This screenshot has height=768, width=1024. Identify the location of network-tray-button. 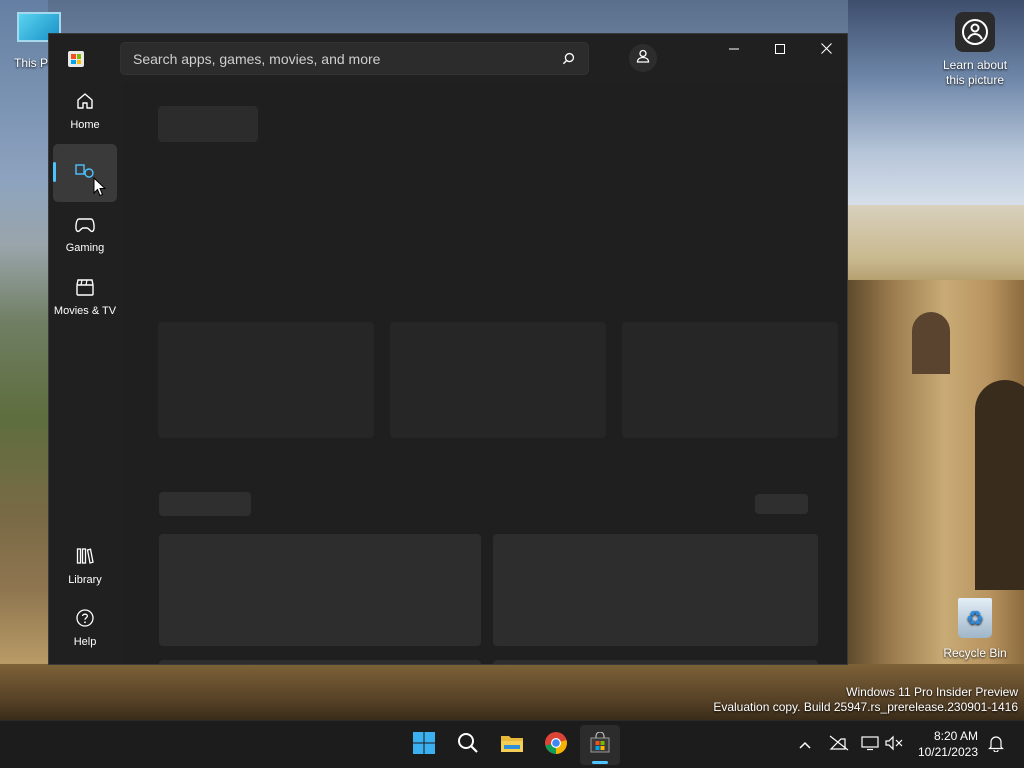
(839, 745).